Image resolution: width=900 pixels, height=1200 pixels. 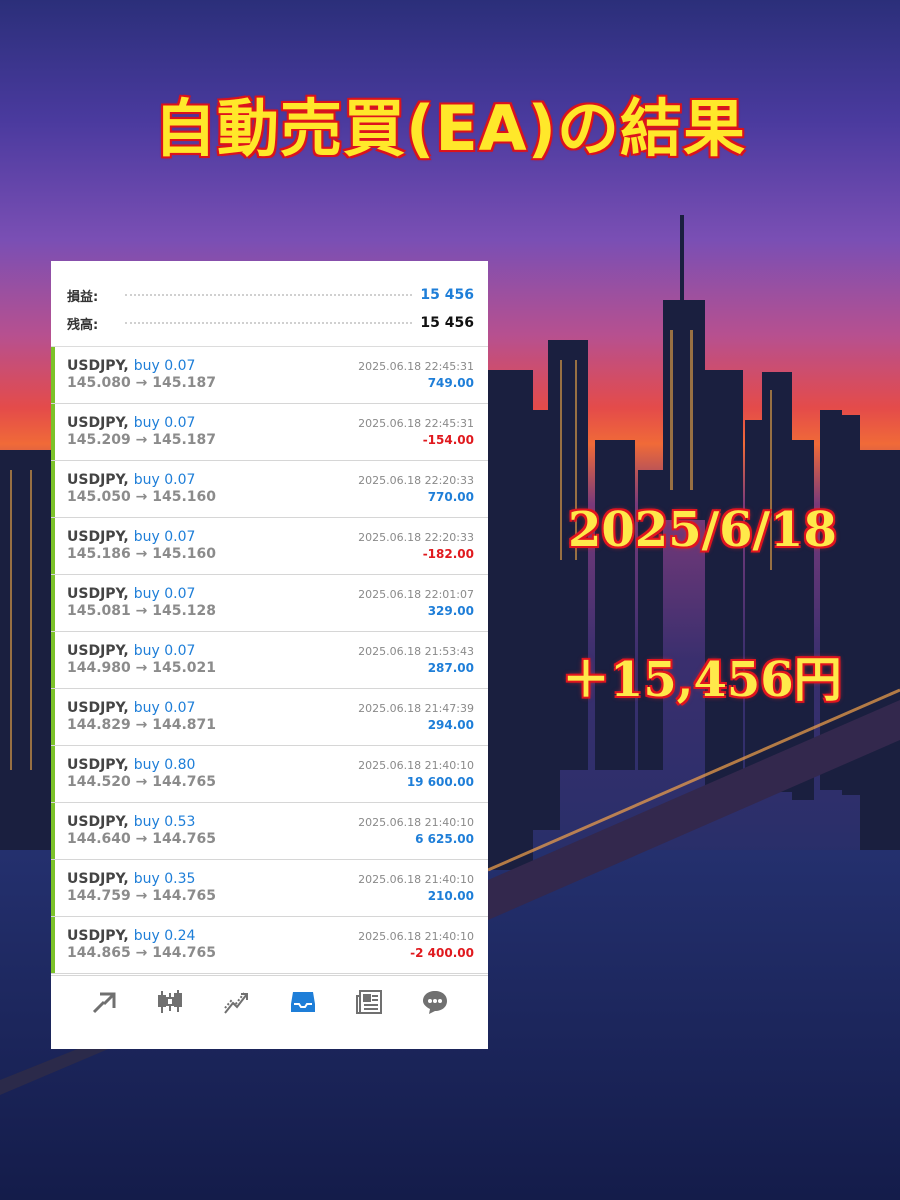 I want to click on inbox-history-icon, so click(x=303, y=1002).